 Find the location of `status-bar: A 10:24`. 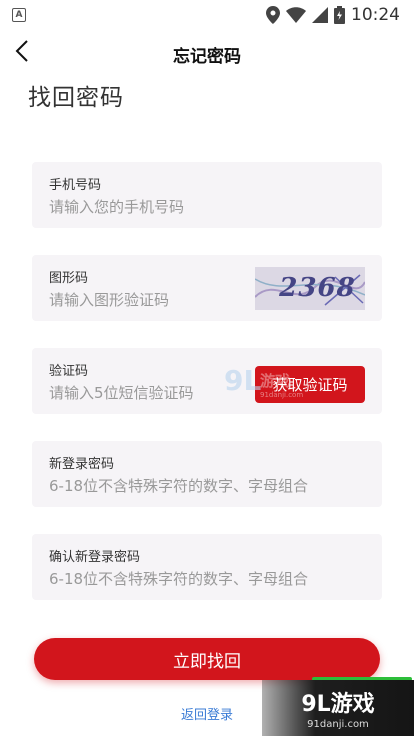

status-bar: A 10:24 is located at coordinates (207, 15).